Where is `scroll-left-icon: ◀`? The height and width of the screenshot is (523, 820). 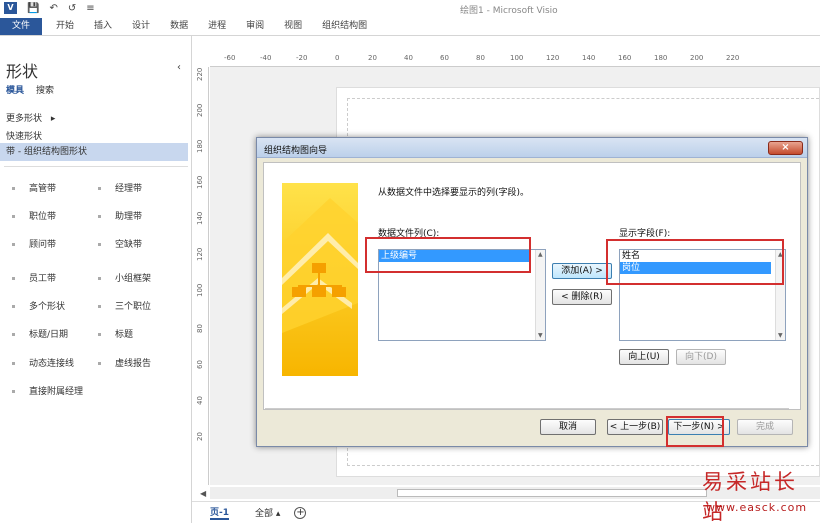
scroll-left-icon: ◀ is located at coordinates (203, 493).